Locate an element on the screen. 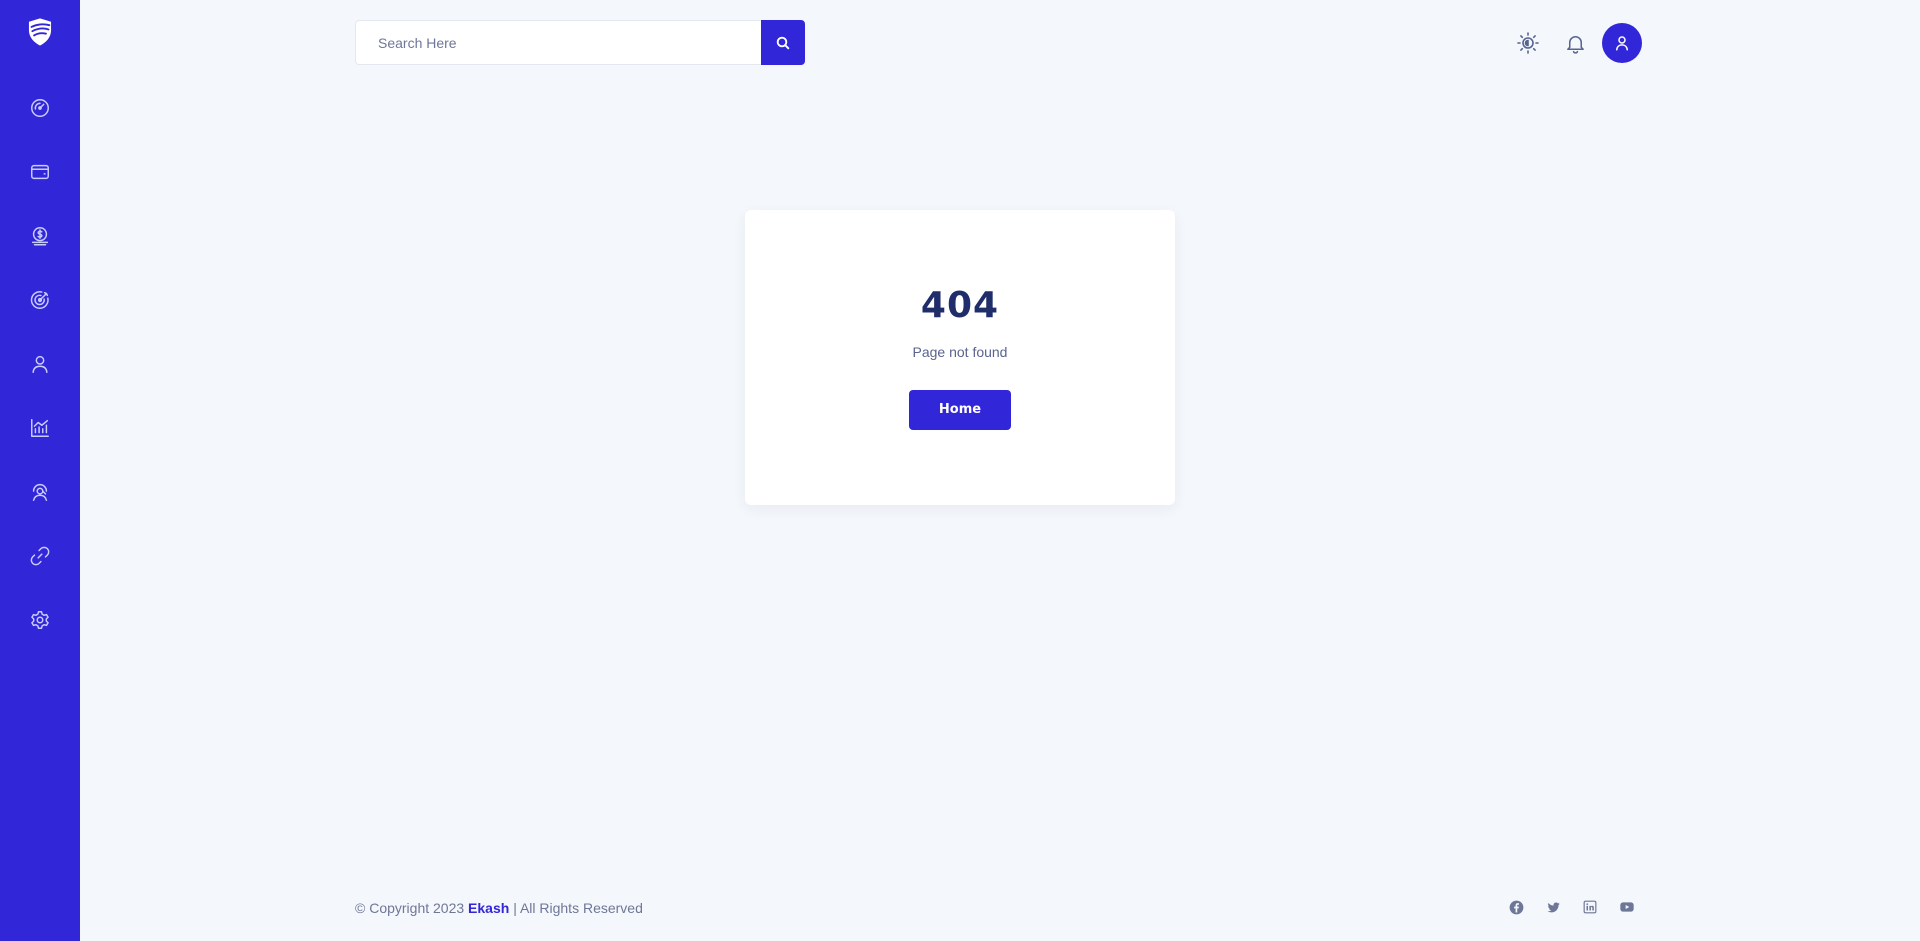 The image size is (1920, 941). settings-icon is located at coordinates (40, 620).